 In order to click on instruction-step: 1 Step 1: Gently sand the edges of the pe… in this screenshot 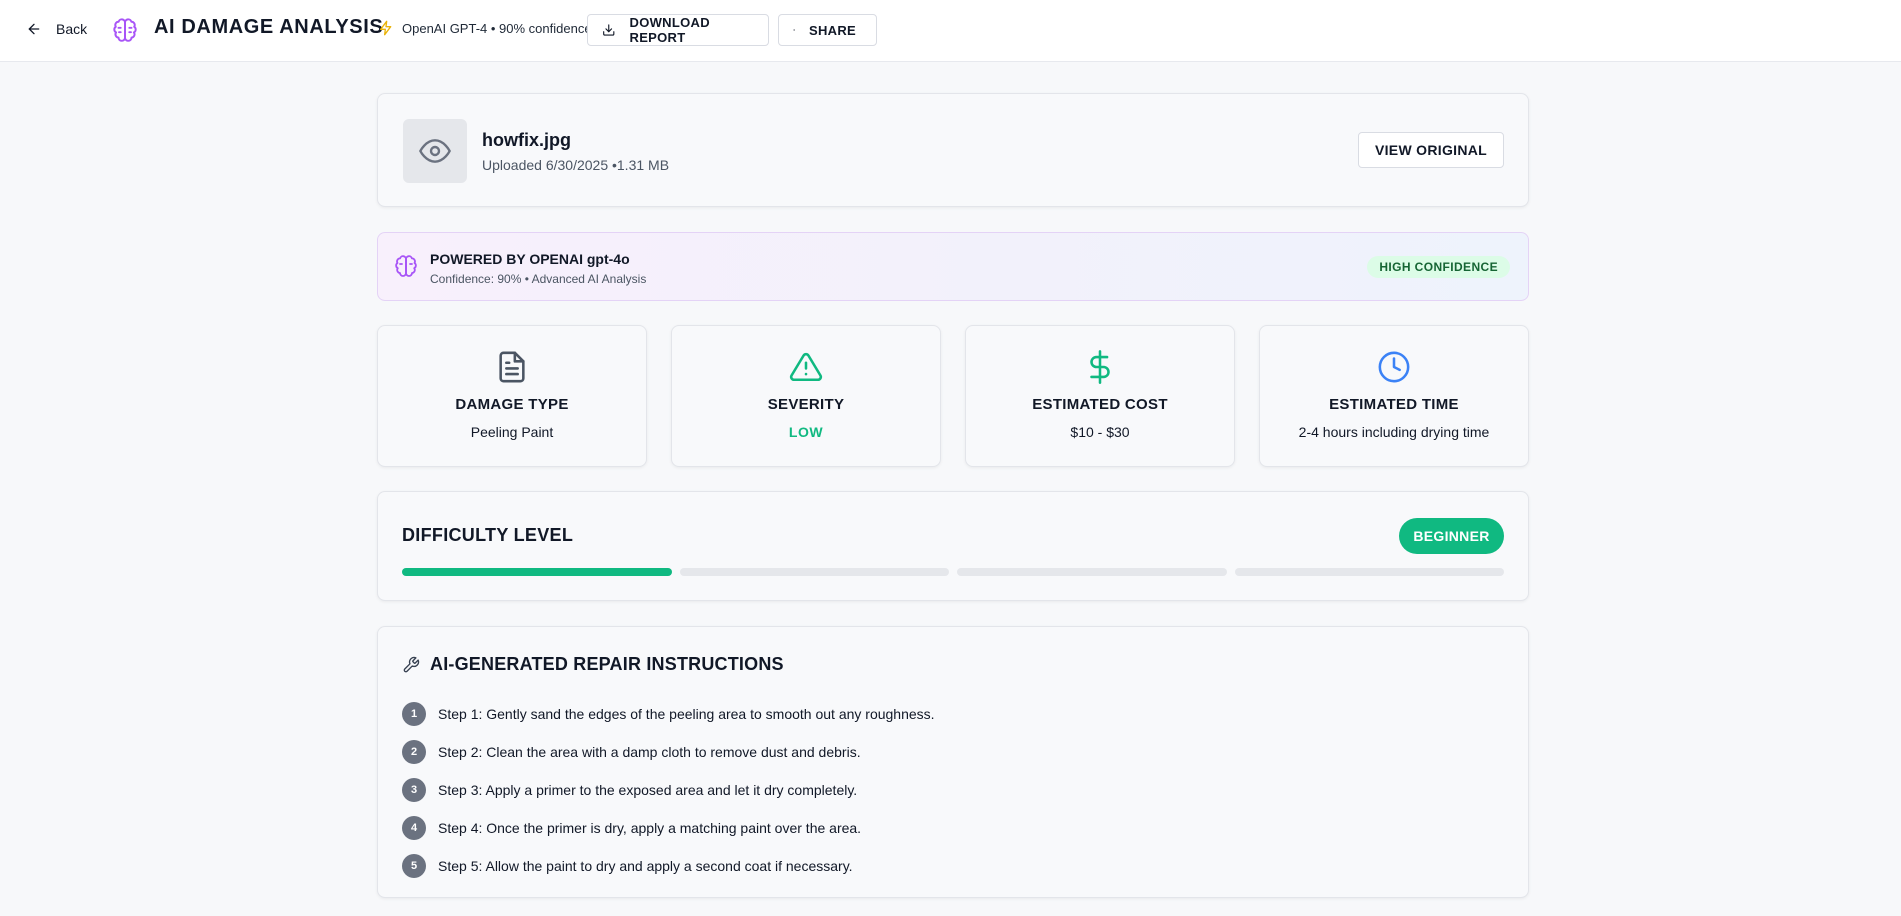, I will do `click(668, 714)`.